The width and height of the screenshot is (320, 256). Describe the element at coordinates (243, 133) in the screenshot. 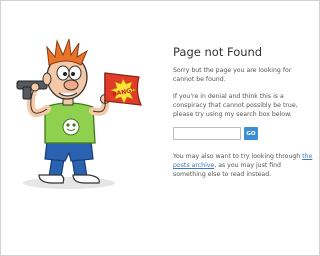

I see `search-form: GO` at that location.